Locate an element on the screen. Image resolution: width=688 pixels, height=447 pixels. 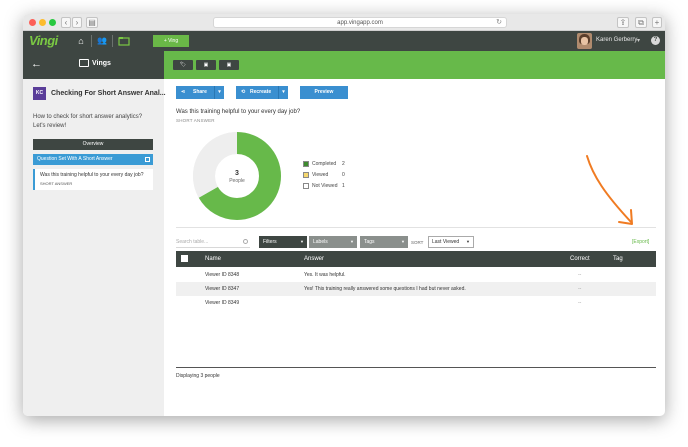
sort-value: Last Viewed is located at coordinates (446, 242).